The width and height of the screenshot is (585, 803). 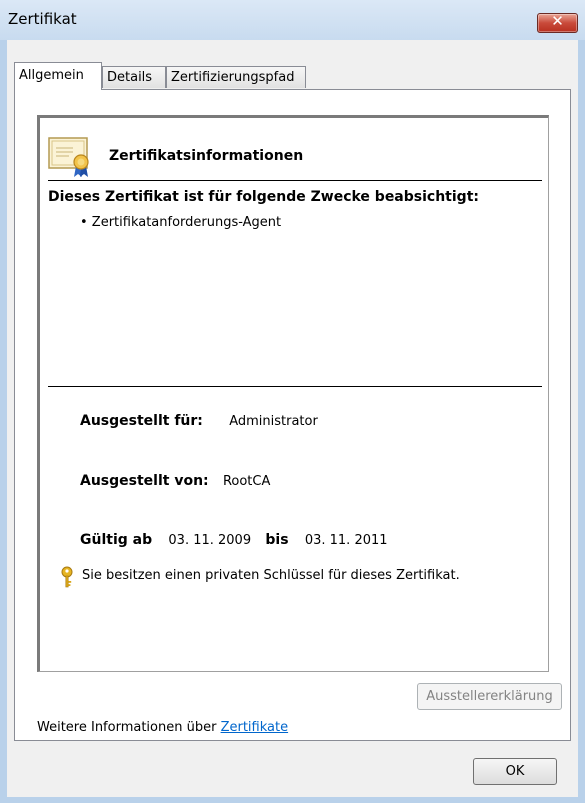 What do you see at coordinates (210, 540) in the screenshot?
I see `valid-from-value: 03. 11. 2009` at bounding box center [210, 540].